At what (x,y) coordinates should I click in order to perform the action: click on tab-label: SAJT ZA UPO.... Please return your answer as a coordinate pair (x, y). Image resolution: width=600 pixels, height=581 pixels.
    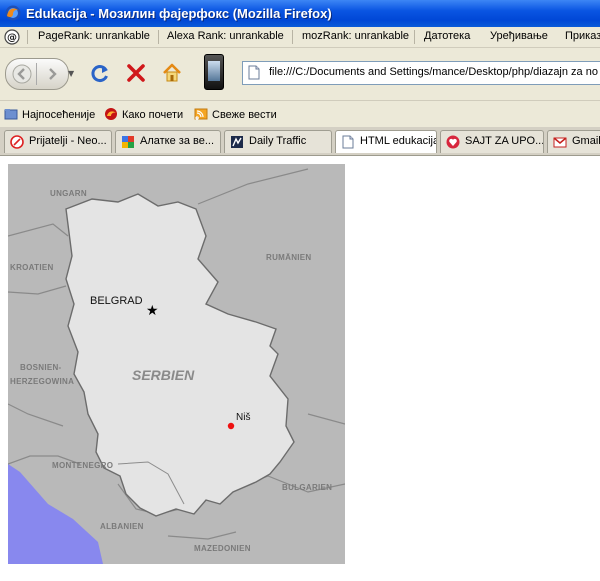
    Looking at the image, I should click on (504, 141).